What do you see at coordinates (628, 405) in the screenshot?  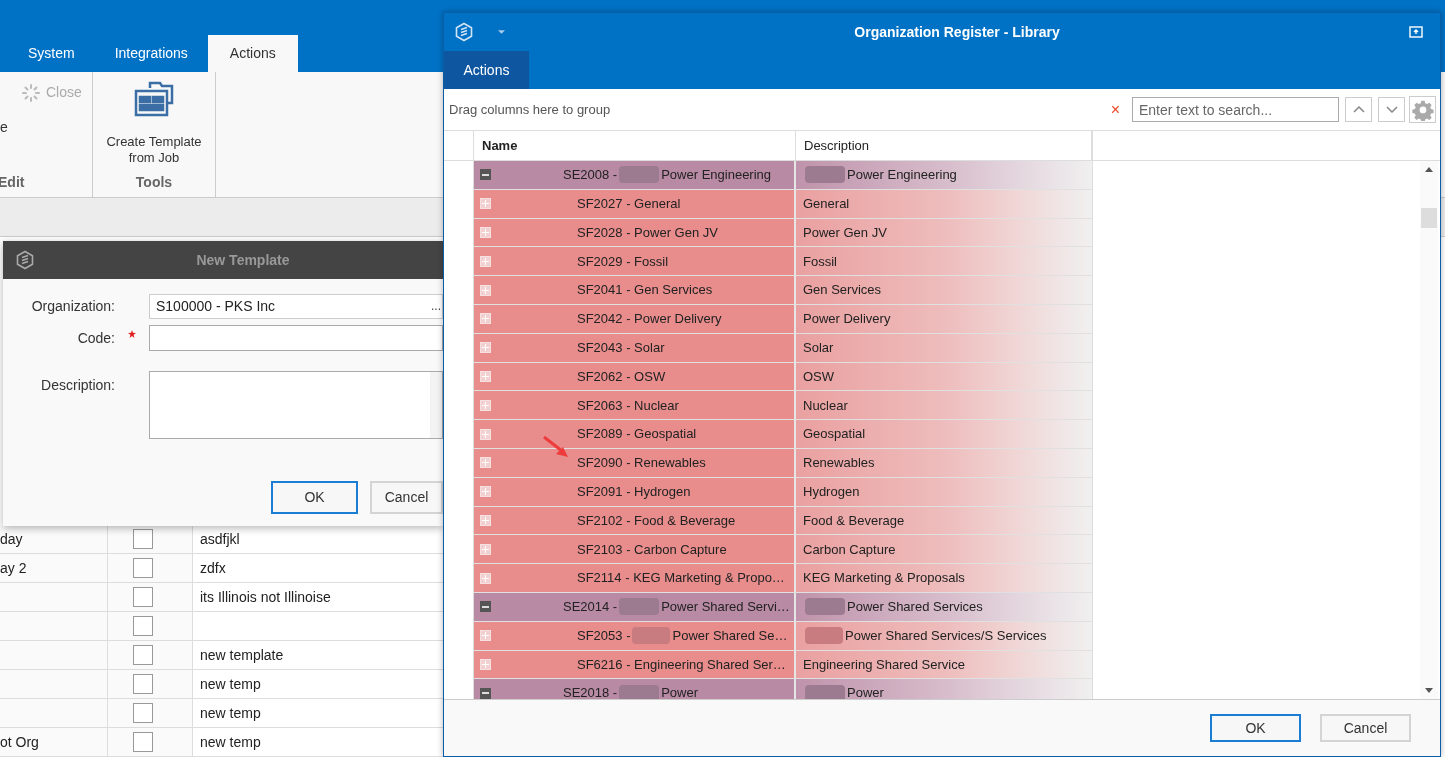 I see `name-text: SF2063 - Nuclear` at bounding box center [628, 405].